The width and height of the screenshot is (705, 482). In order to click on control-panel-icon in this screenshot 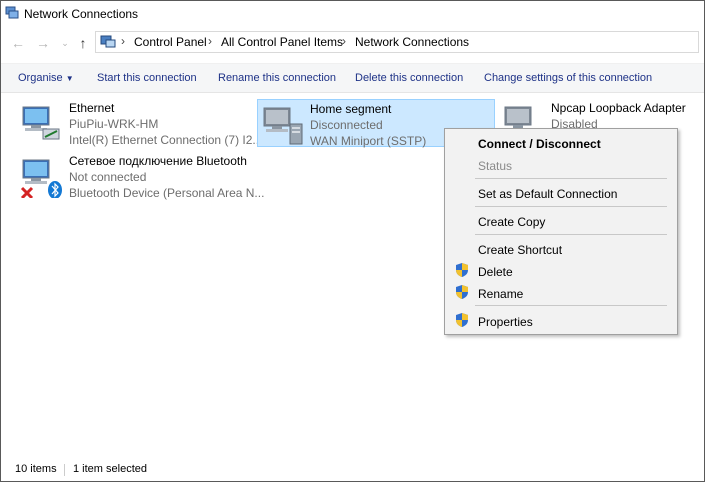, I will do `click(108, 41)`.